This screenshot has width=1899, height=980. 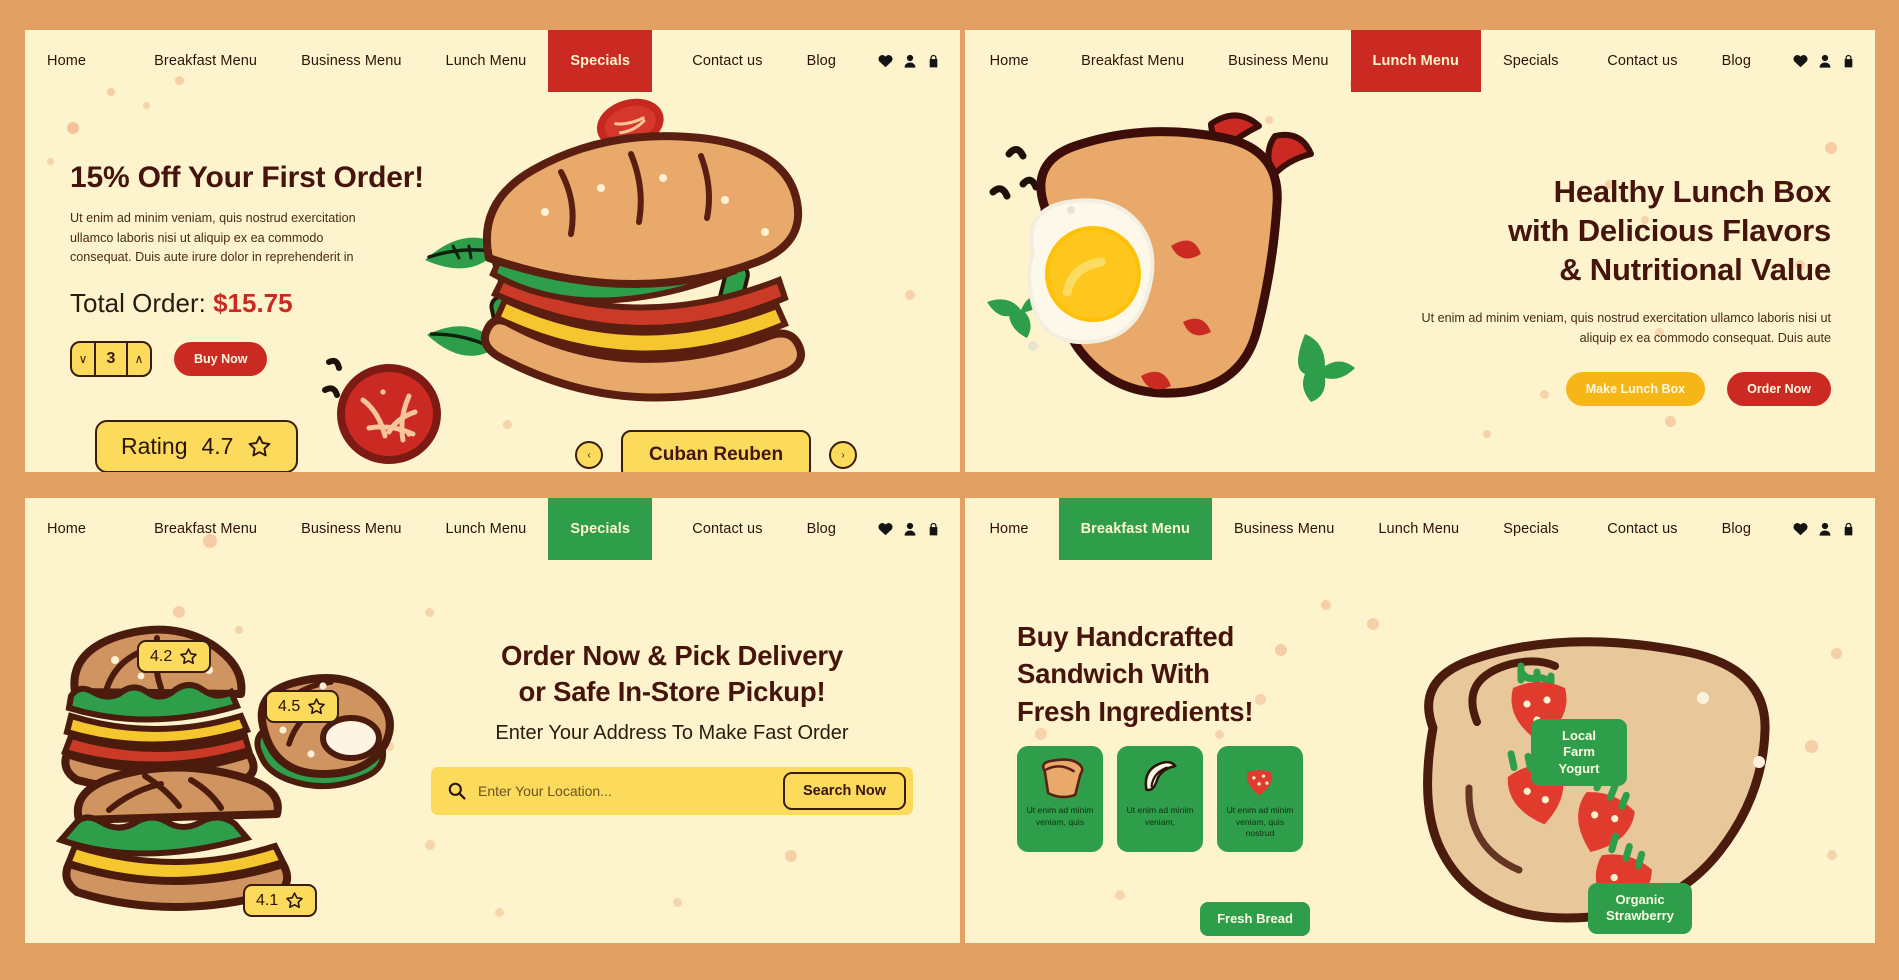 What do you see at coordinates (1160, 799) in the screenshot?
I see `feature-card-banana: Ut enim ad minim veniam,` at bounding box center [1160, 799].